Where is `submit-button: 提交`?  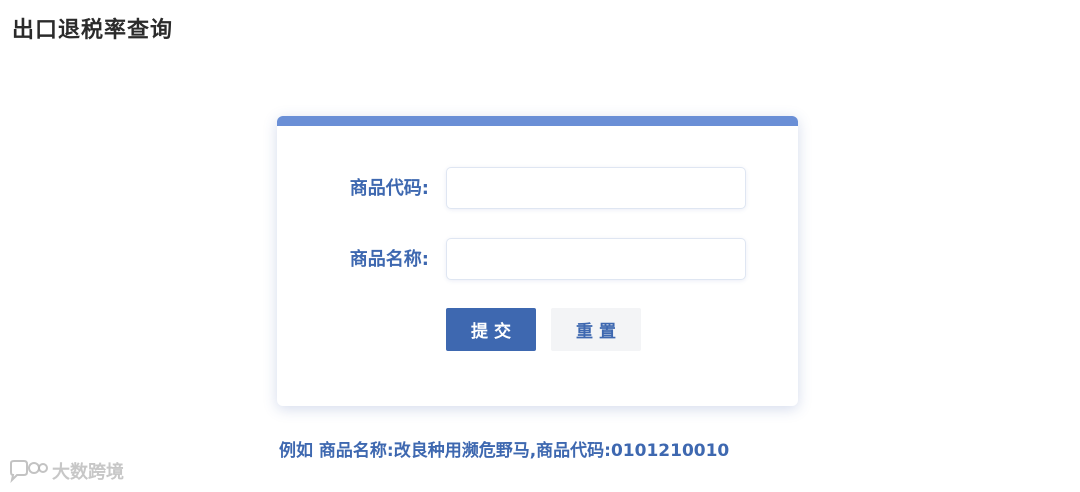
submit-button: 提交 is located at coordinates (491, 329).